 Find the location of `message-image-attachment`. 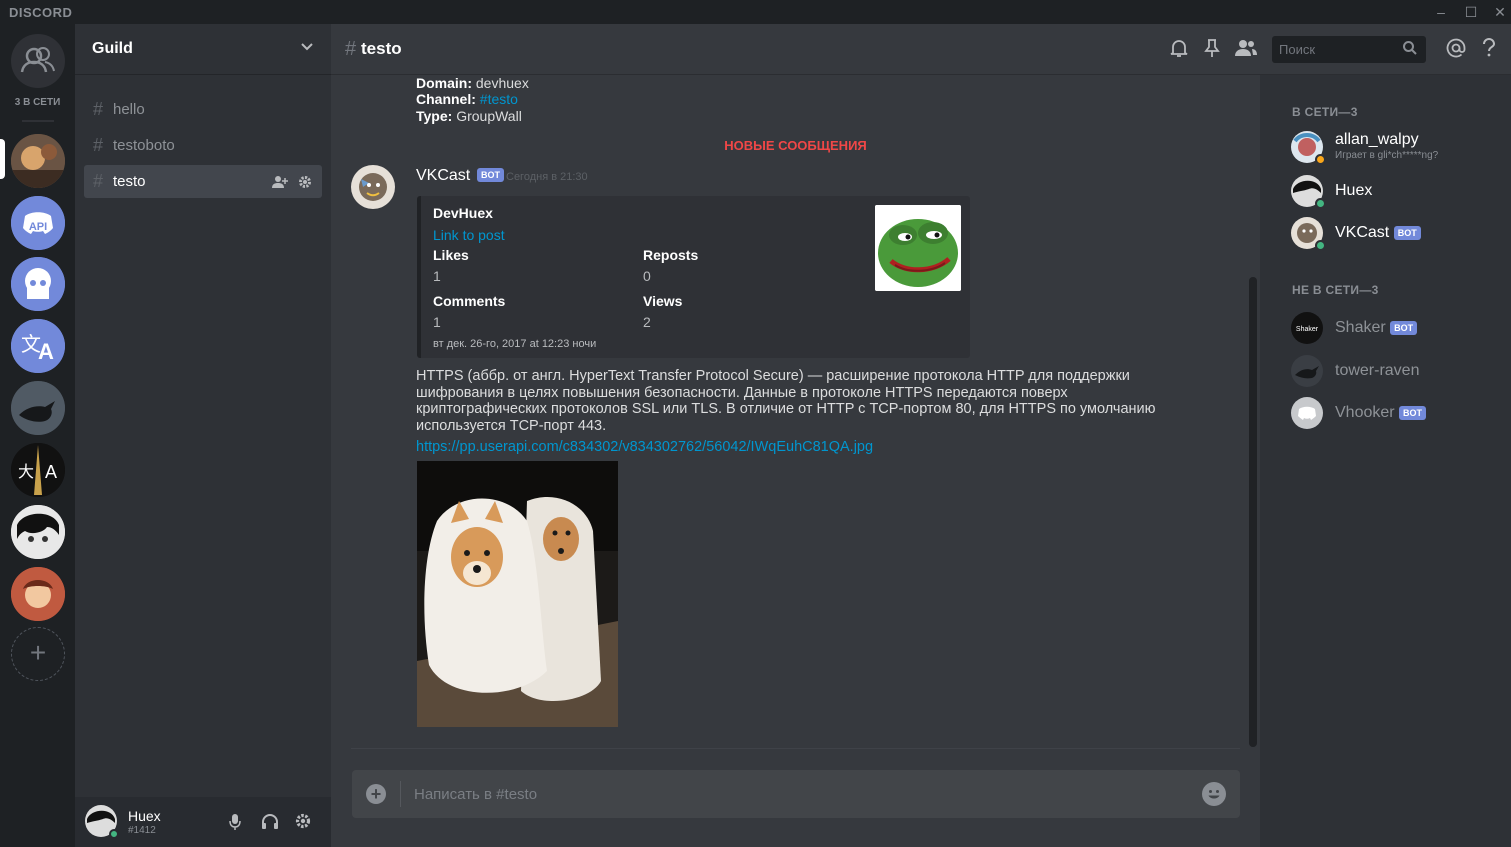

message-image-attachment is located at coordinates (517, 594).